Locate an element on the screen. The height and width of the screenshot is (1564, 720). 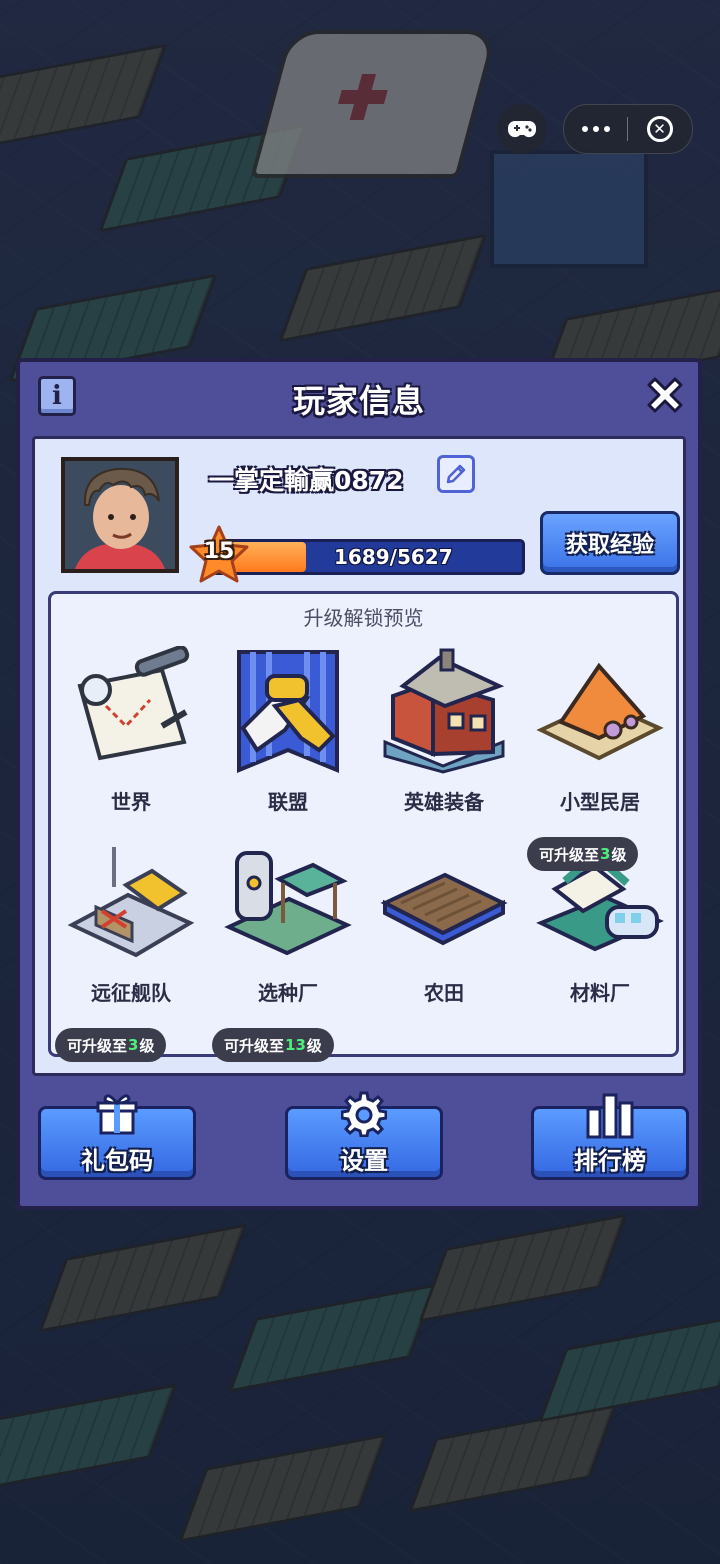
unlock-item-small-house: 小型民居 is located at coordinates (600, 731).